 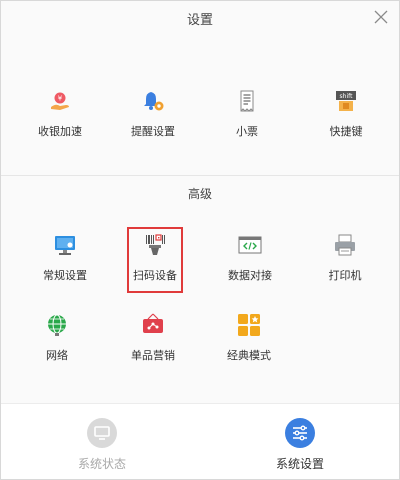 What do you see at coordinates (57, 343) in the screenshot?
I see `item-network: 网络` at bounding box center [57, 343].